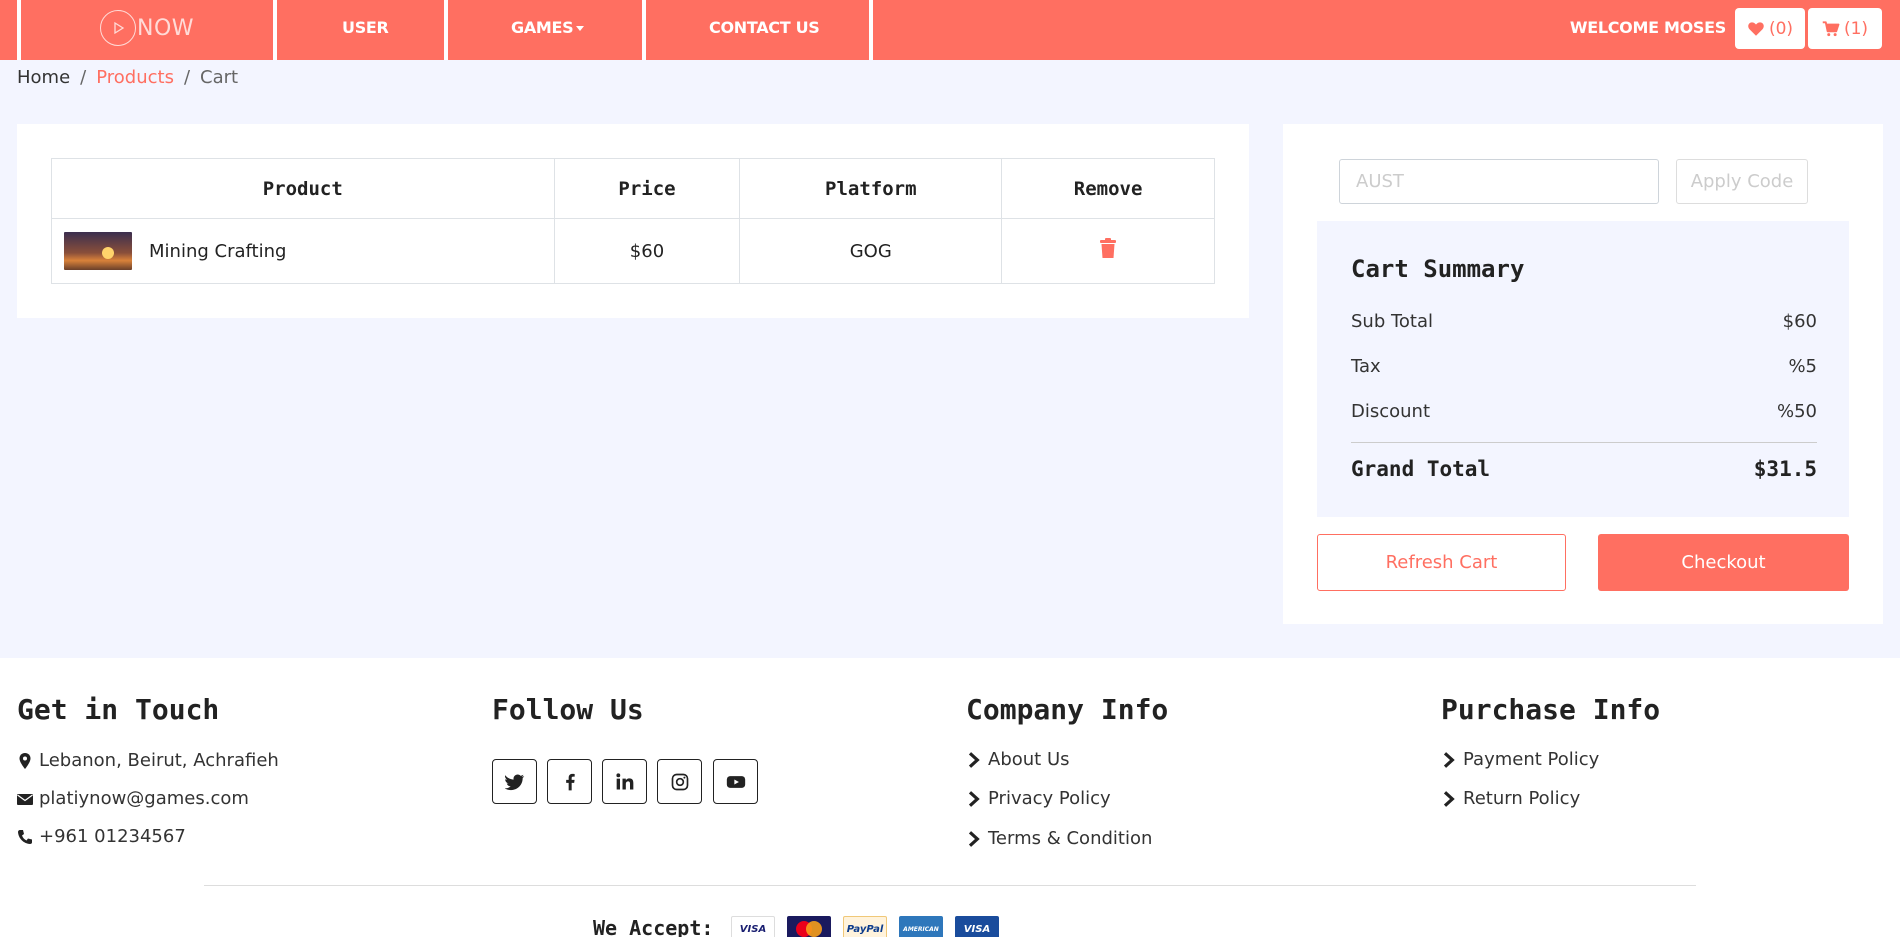  What do you see at coordinates (365, 27) in the screenshot?
I see `nav-link-user: USER` at bounding box center [365, 27].